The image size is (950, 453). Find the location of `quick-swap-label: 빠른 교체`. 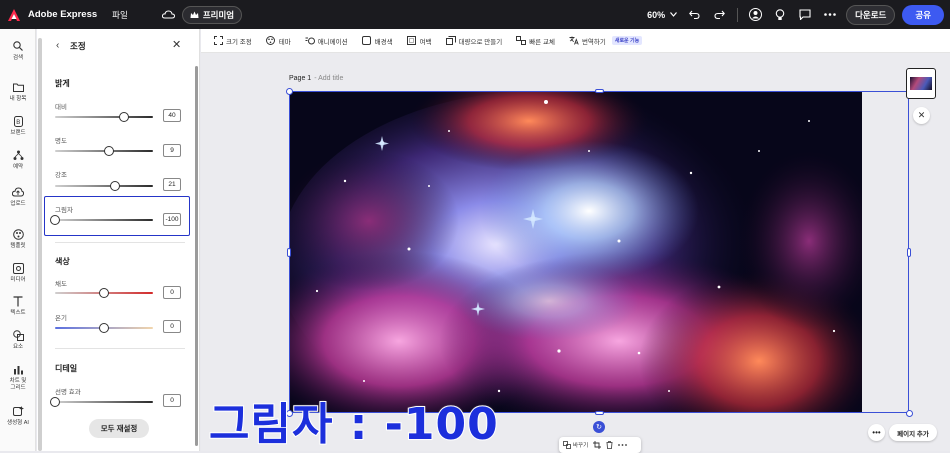

quick-swap-label: 빠른 교체 is located at coordinates (542, 42).